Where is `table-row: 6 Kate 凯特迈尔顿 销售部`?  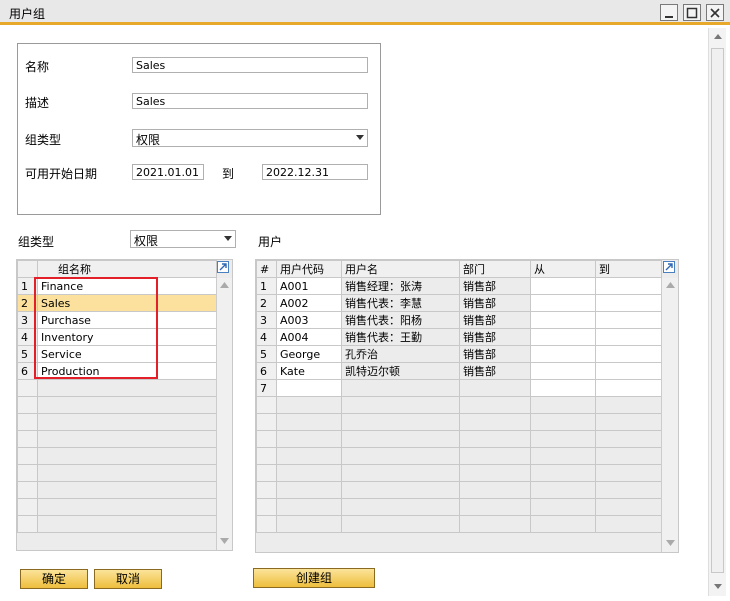 table-row: 6 Kate 凯特迈尔顿 销售部 is located at coordinates (459, 371).